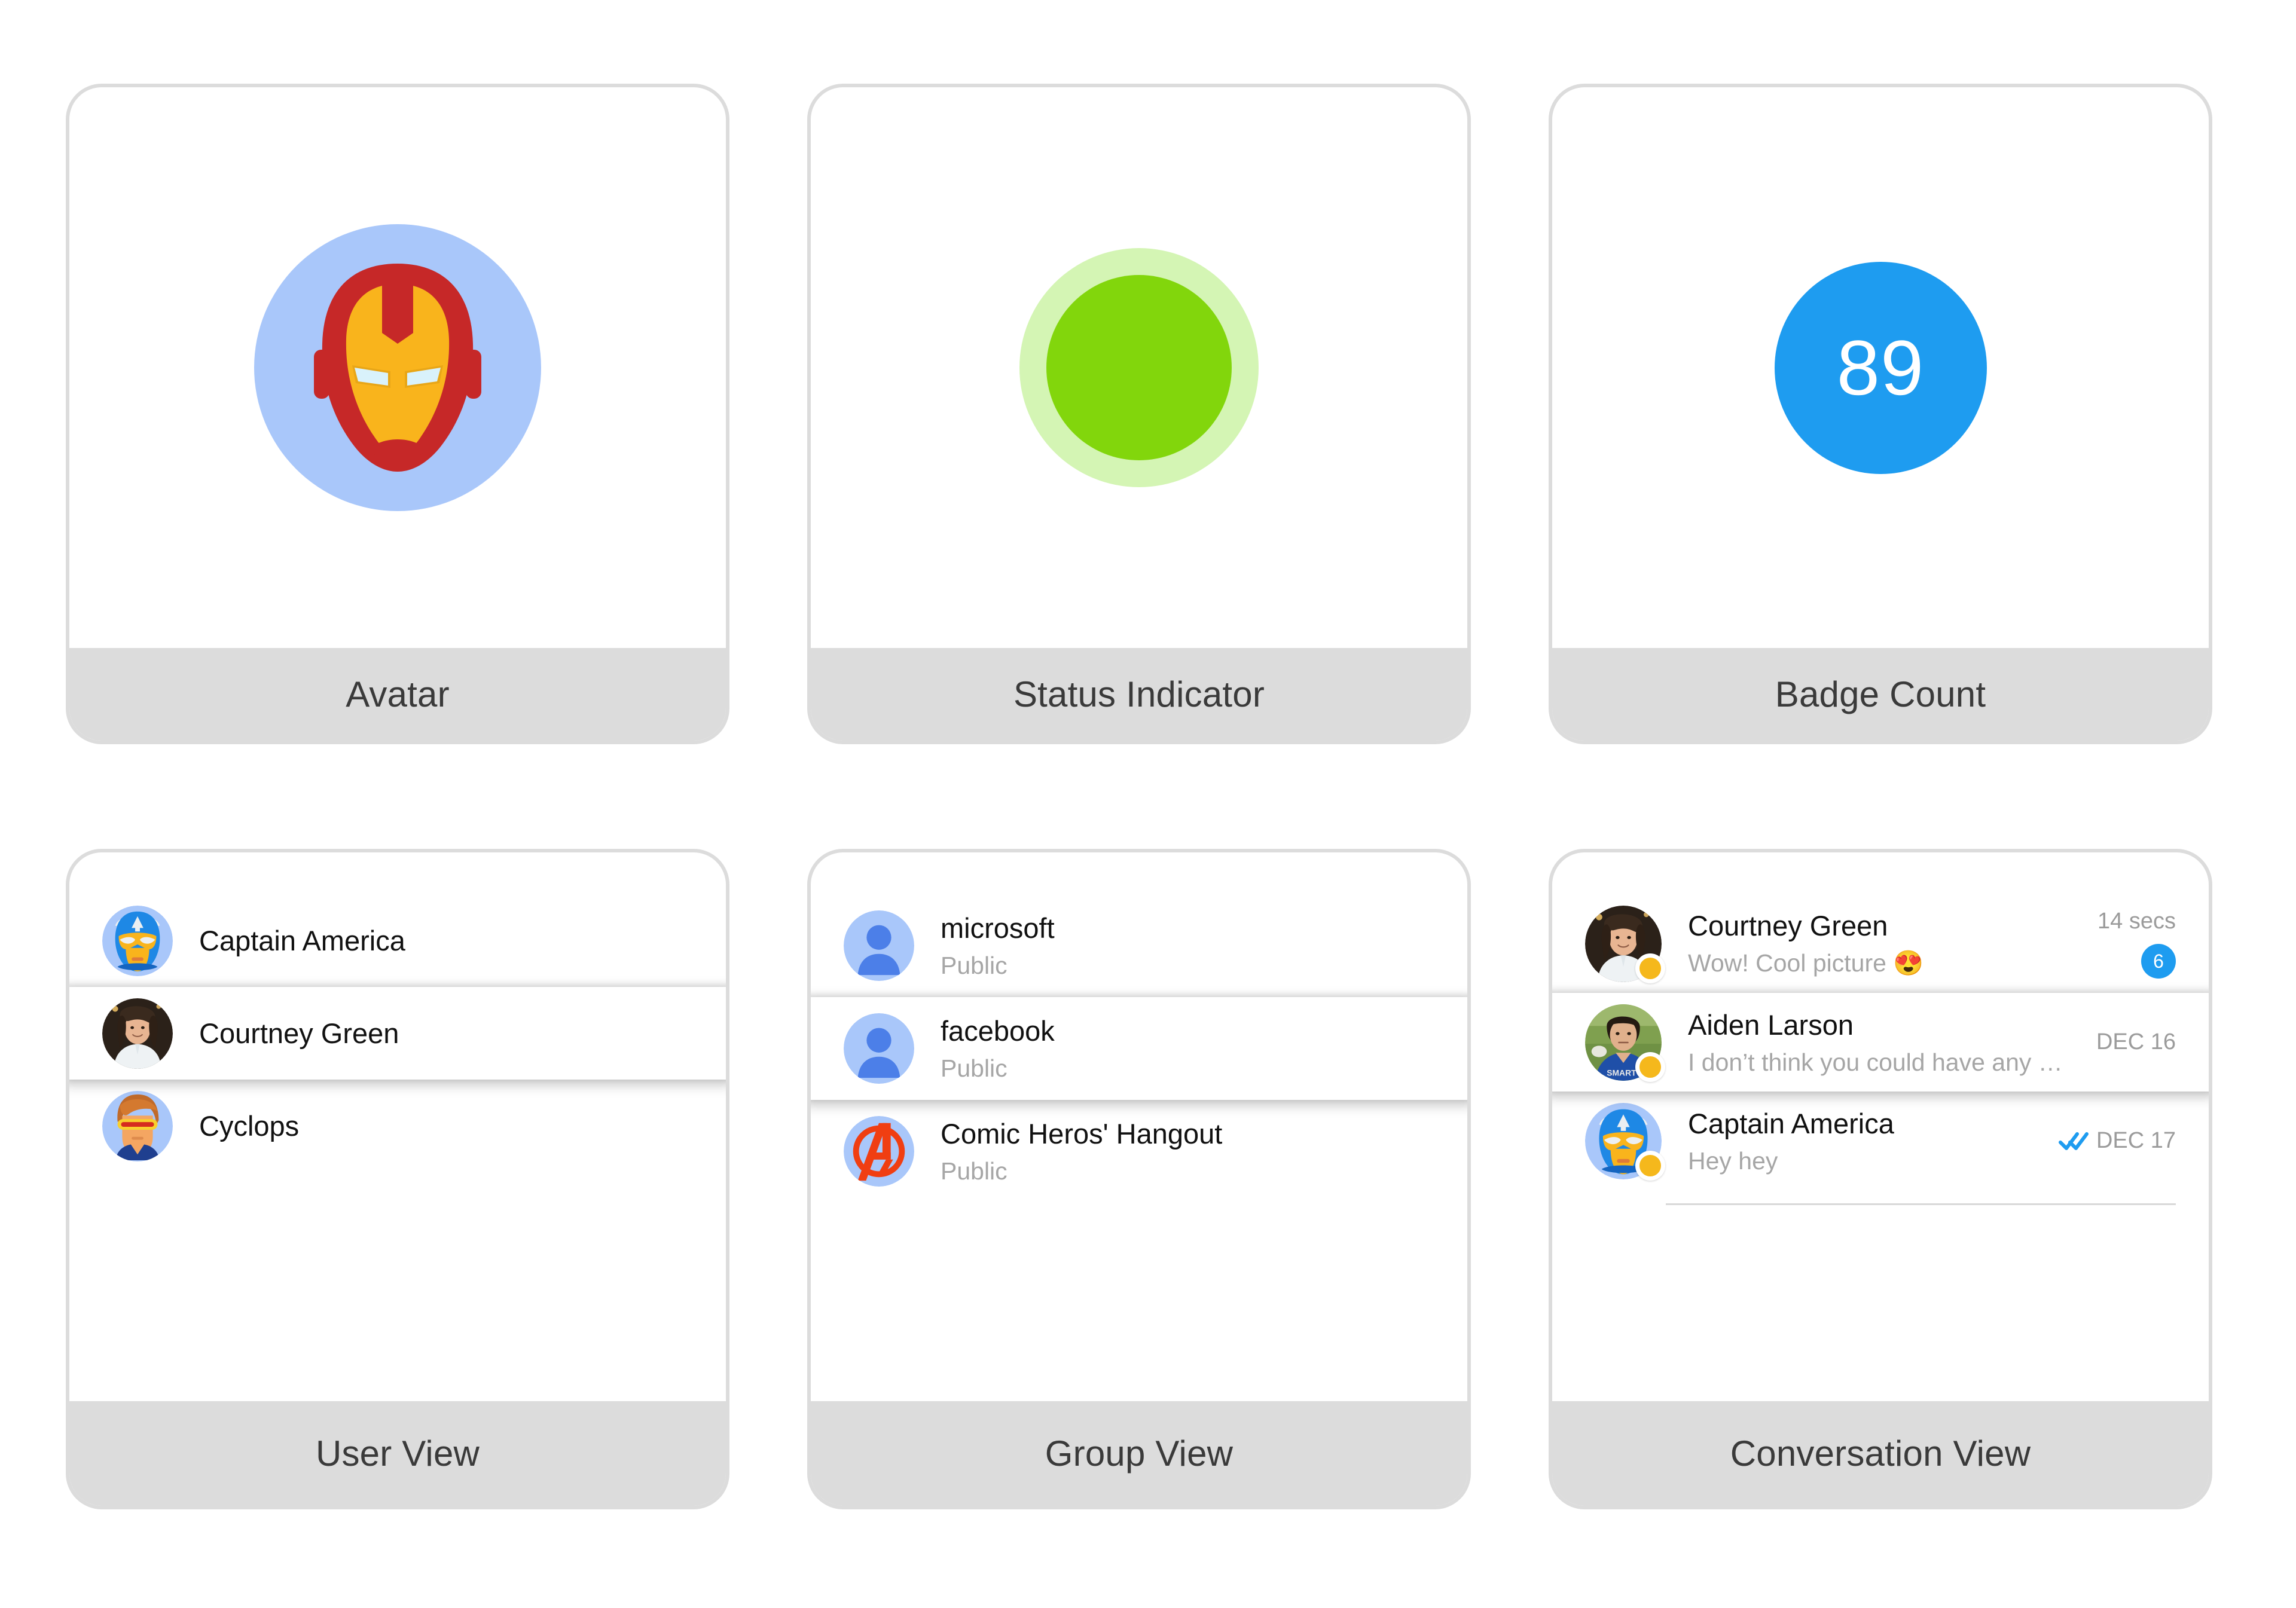 The image size is (2296, 1608). Describe the element at coordinates (2136, 921) in the screenshot. I see `conversation-timestamp: 14 secs` at that location.